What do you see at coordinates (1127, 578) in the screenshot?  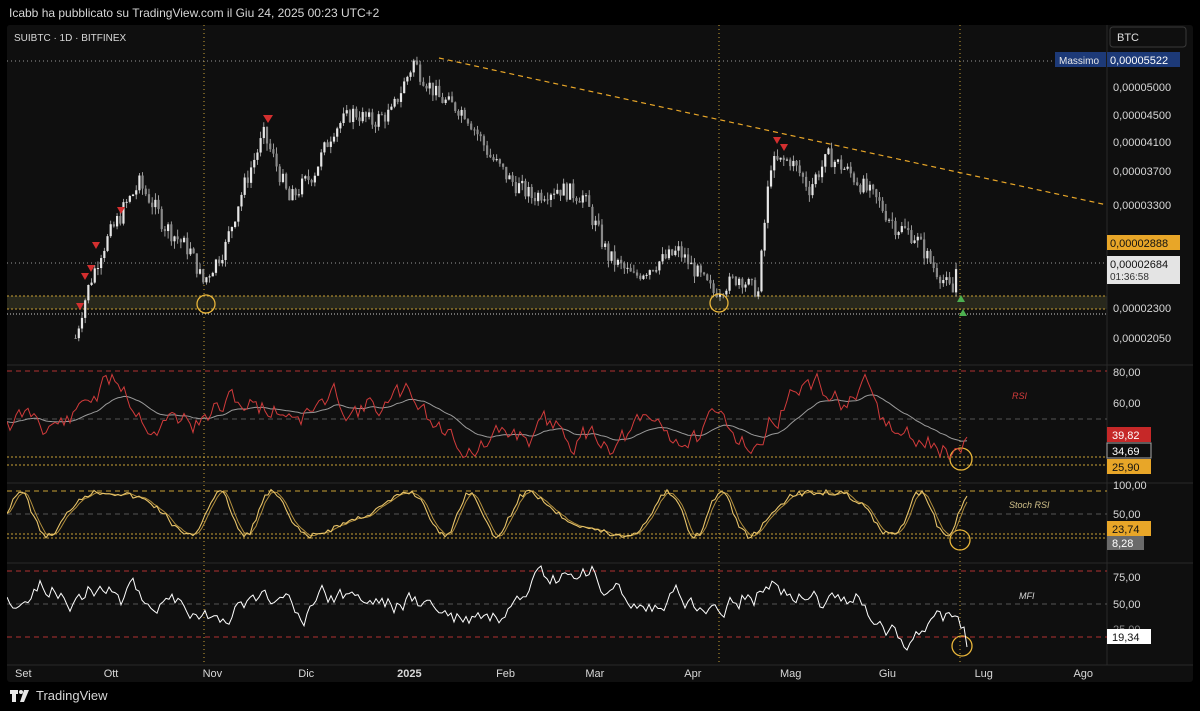 I see `mfi-tick: 75,00` at bounding box center [1127, 578].